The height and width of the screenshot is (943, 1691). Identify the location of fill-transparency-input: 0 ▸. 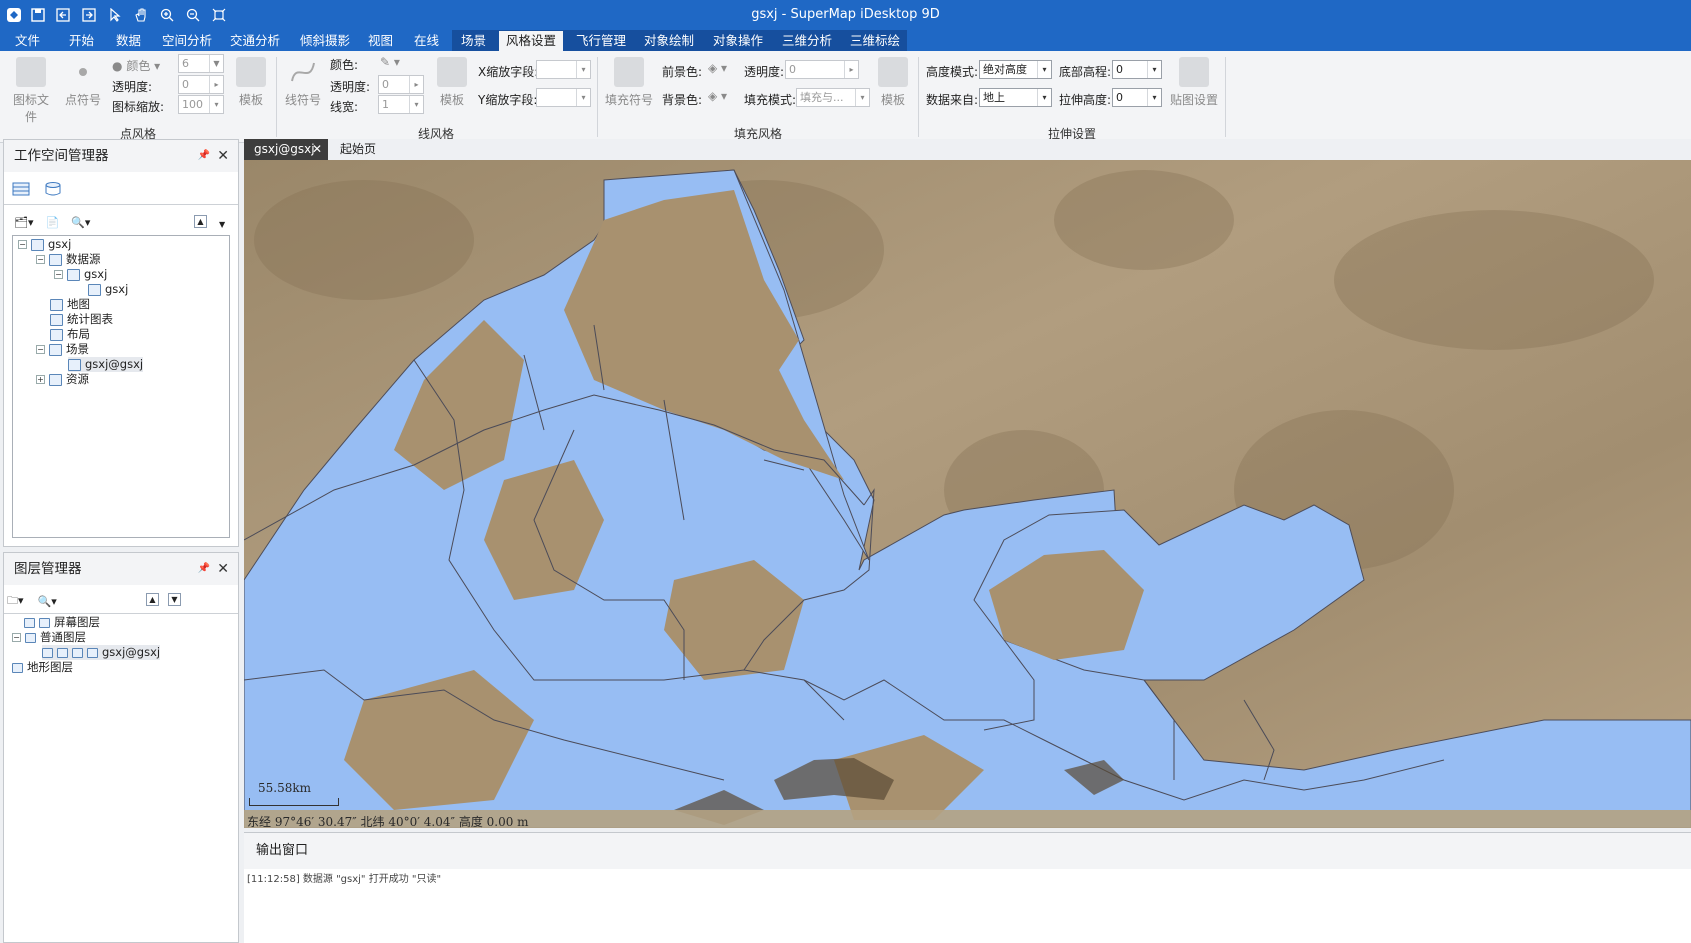
(822, 69).